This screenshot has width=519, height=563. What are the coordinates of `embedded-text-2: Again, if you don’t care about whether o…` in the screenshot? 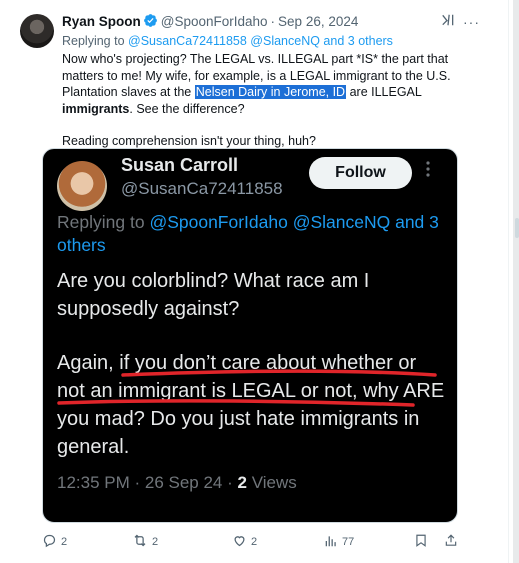 It's located at (251, 405).